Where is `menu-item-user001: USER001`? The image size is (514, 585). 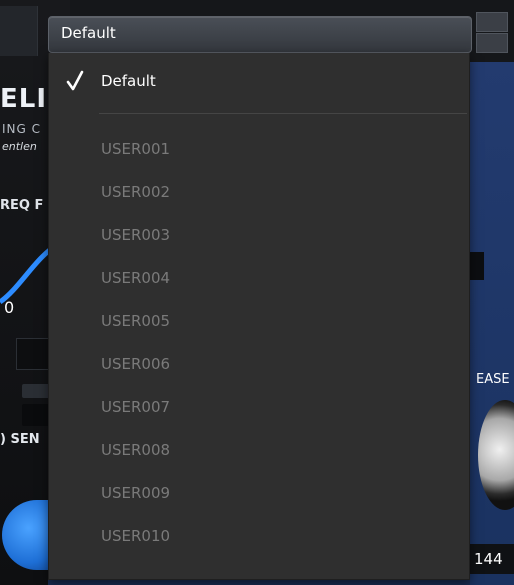
menu-item-user001: USER001 is located at coordinates (259, 150).